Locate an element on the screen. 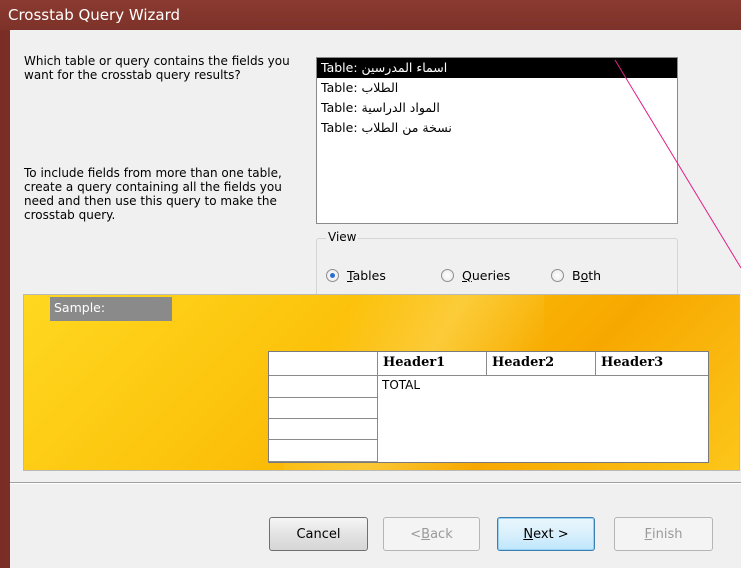 The height and width of the screenshot is (568, 741). radio-selected-icon is located at coordinates (332, 275).